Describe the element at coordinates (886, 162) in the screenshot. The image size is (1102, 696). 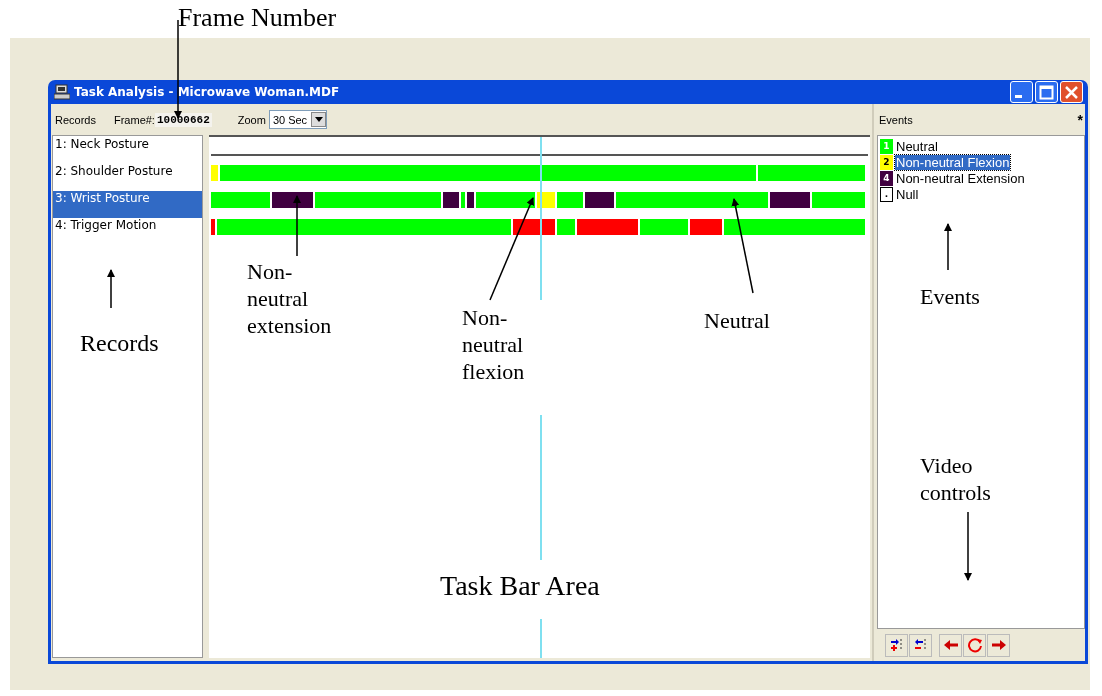
I see `event-key: 2` at that location.